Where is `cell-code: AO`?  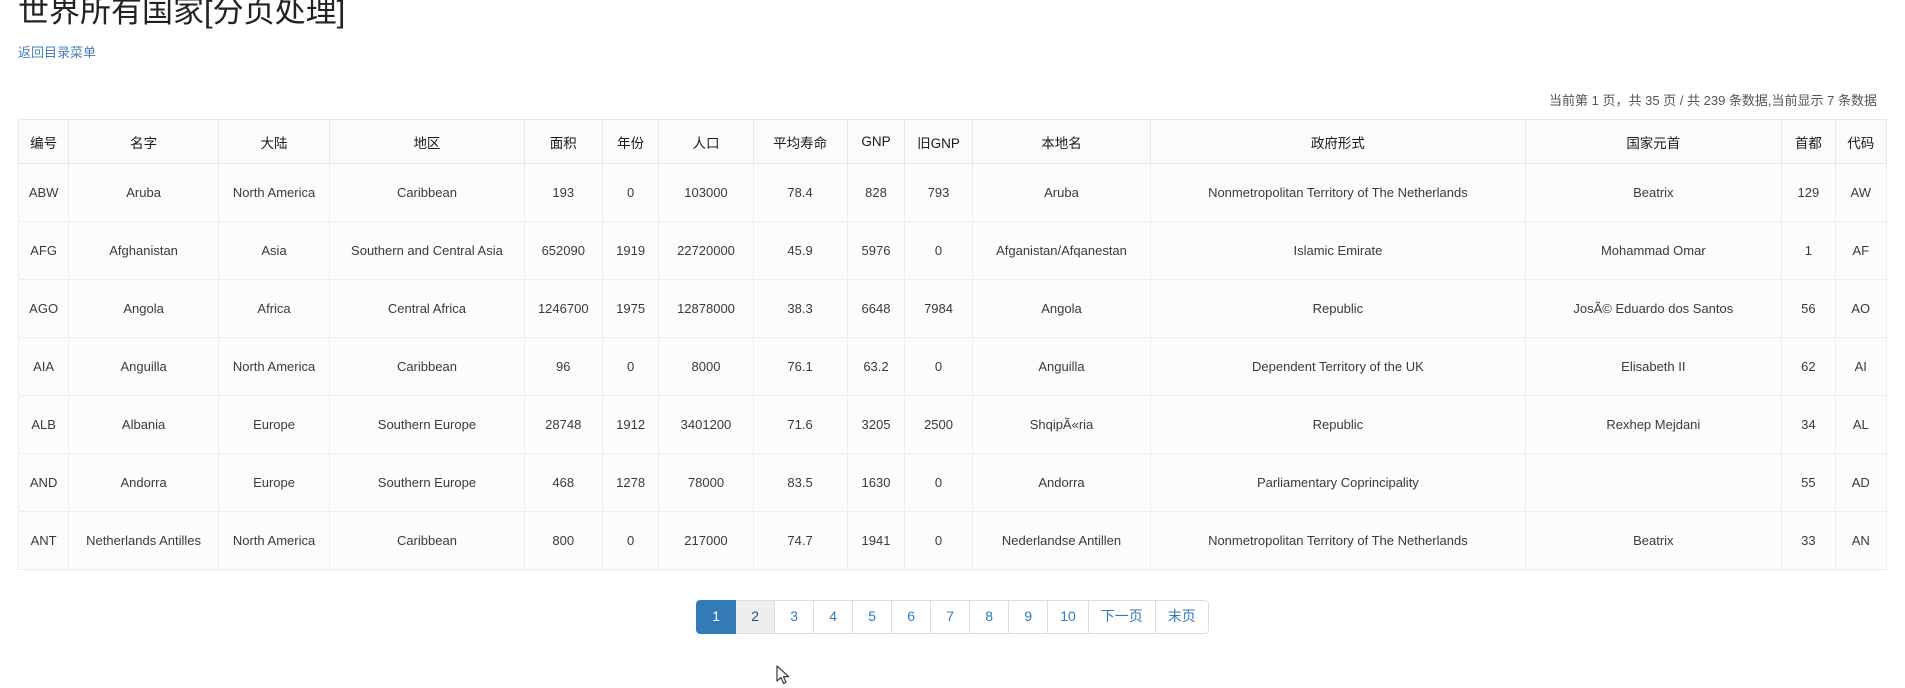
cell-code: AO is located at coordinates (1861, 308).